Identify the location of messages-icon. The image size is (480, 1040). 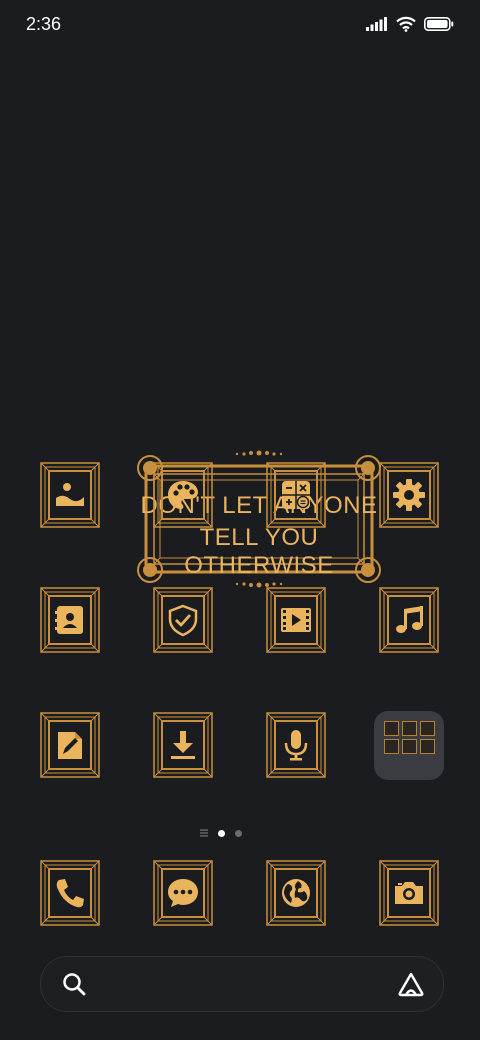
(183, 893).